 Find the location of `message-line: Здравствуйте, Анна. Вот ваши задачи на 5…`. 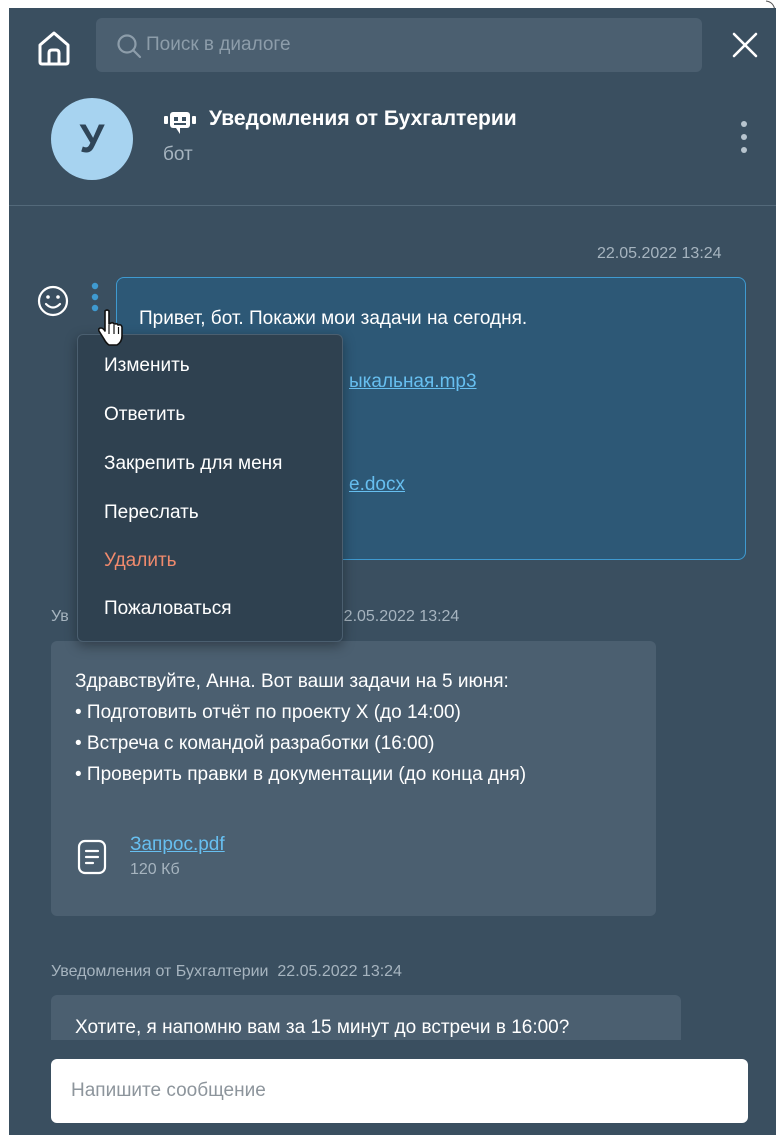

message-line: Здравствуйте, Анна. Вот ваши задачи на 5… is located at coordinates (292, 681).